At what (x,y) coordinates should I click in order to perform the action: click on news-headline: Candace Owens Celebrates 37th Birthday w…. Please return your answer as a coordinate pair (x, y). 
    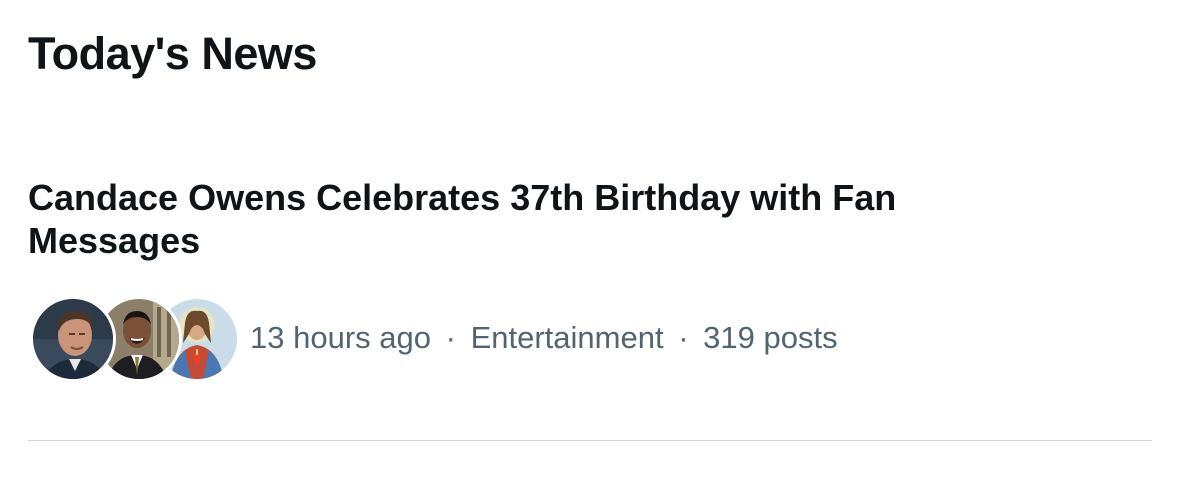
    Looking at the image, I should click on (478, 219).